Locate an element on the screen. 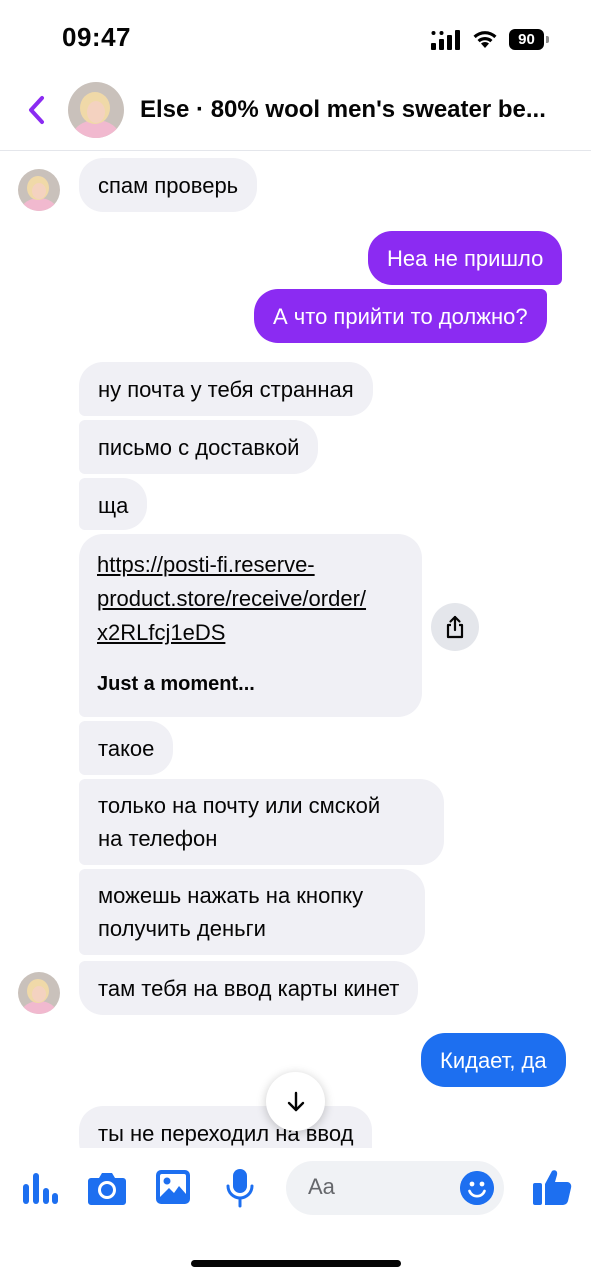 The width and height of the screenshot is (591, 1280). outgoing-message: Кидает, да is located at coordinates (493, 1060).